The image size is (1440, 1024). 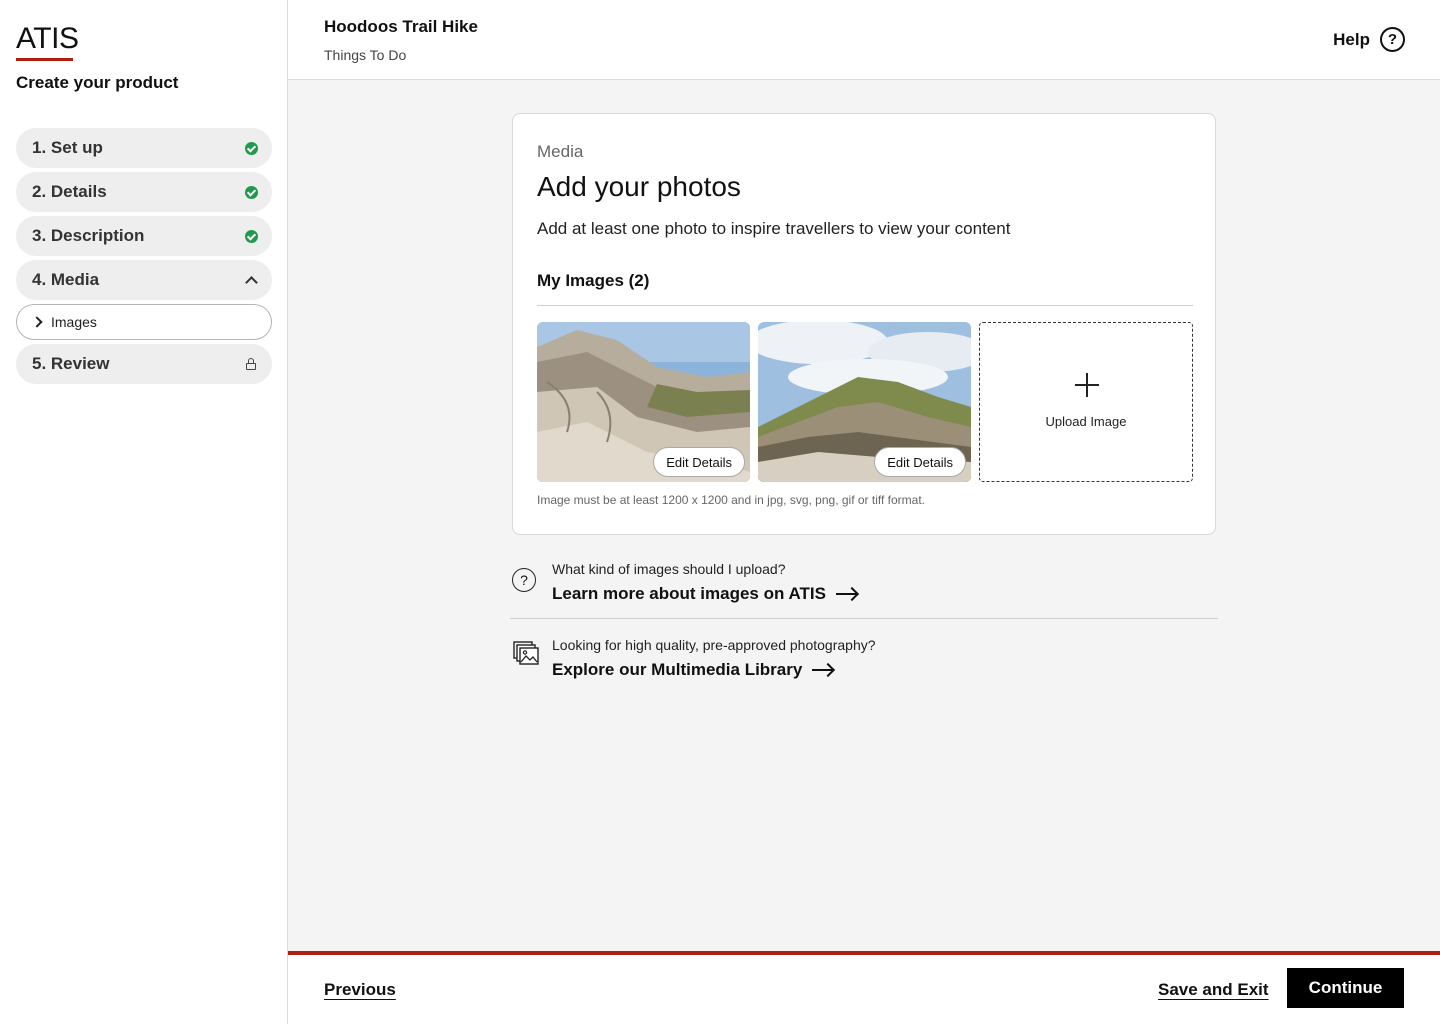 I want to click on chevron-up-icon, so click(x=251, y=282).